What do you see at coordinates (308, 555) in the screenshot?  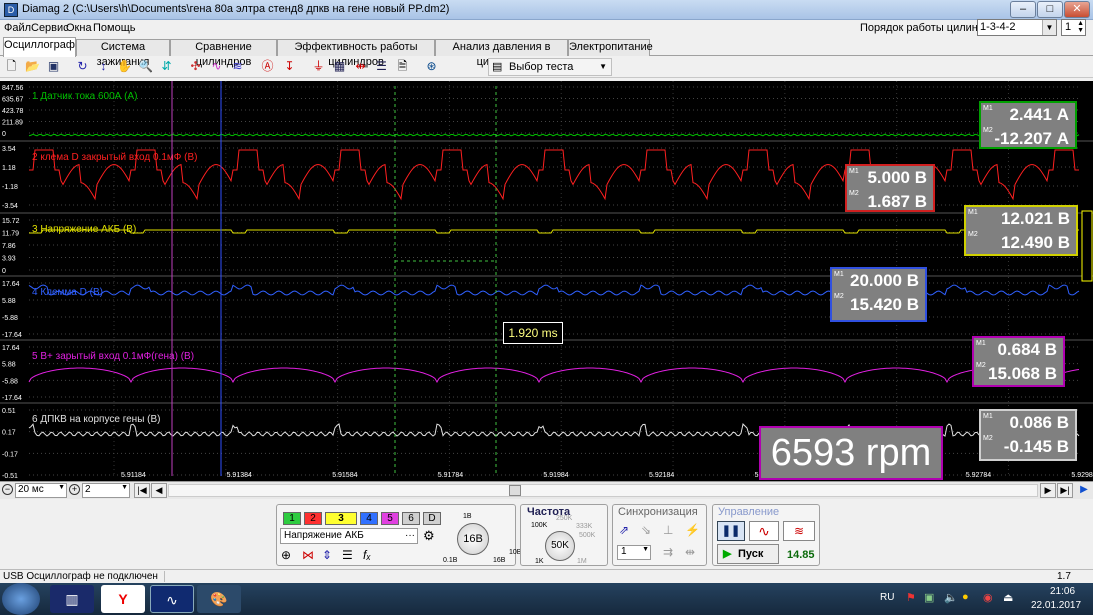 I see `invert-icon: ⋈` at bounding box center [308, 555].